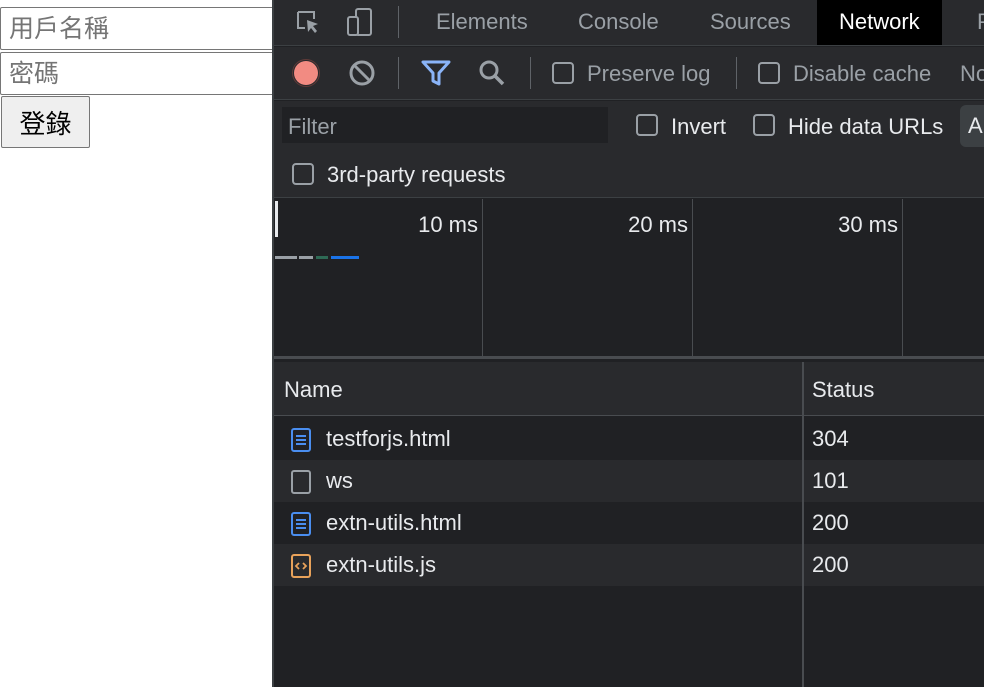 This screenshot has width=984, height=687. Describe the element at coordinates (658, 224) in the screenshot. I see `tick-label: 20 ms` at that location.